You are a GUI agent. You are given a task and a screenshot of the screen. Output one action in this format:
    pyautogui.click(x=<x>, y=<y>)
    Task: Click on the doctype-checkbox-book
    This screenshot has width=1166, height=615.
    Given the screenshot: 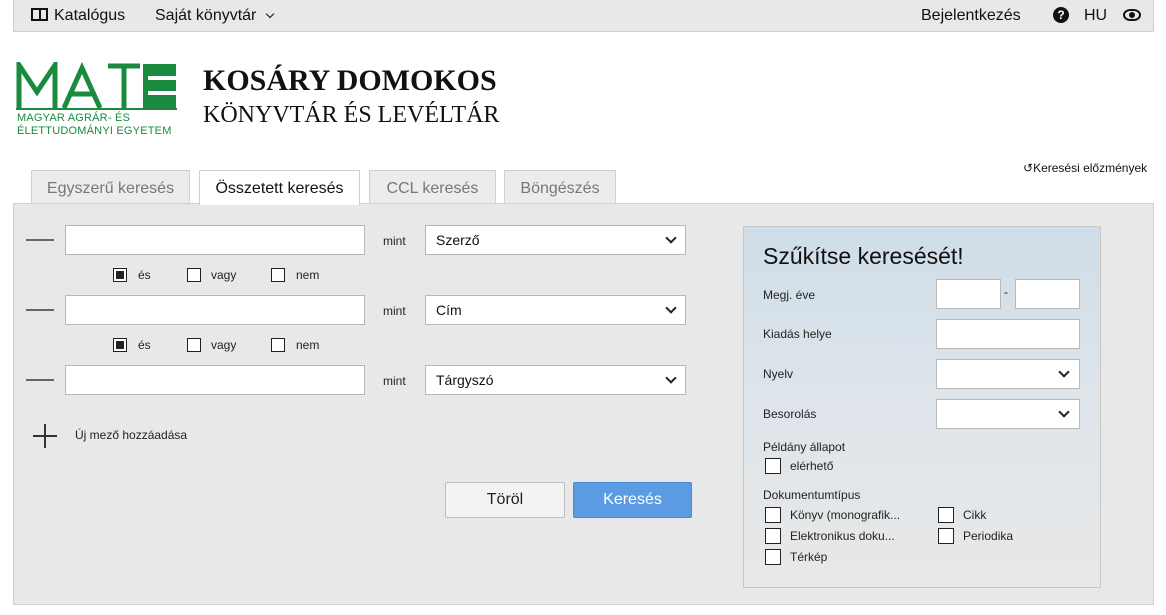 What is the action you would take?
    pyautogui.click(x=773, y=515)
    